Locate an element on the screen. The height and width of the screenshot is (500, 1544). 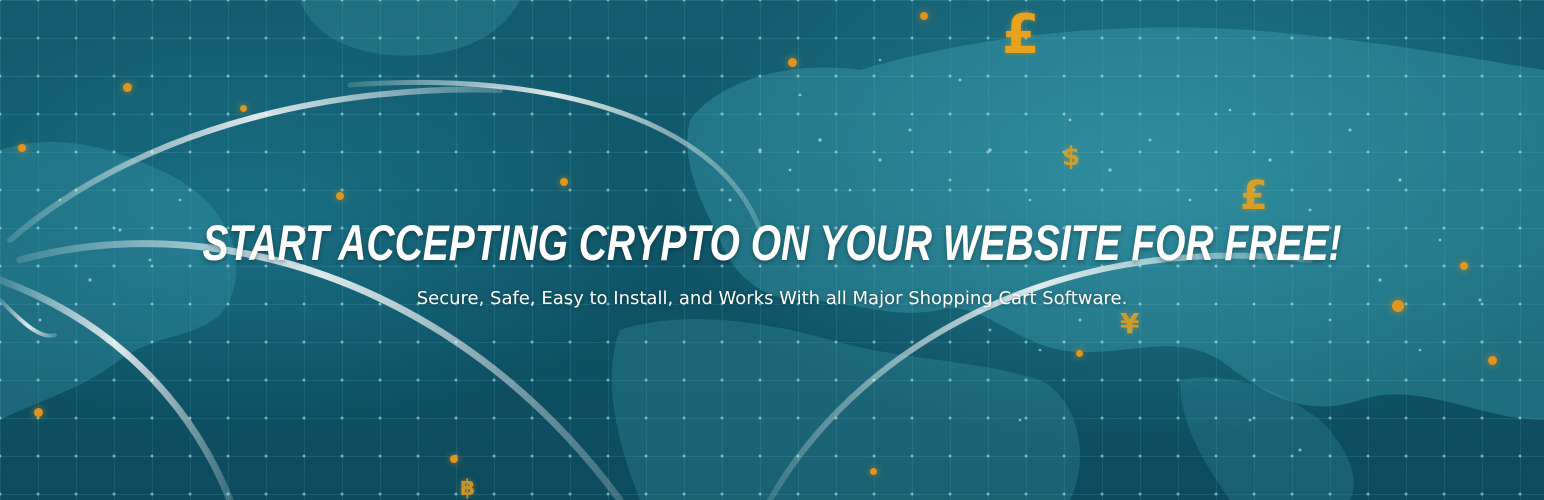
yen-icon: ¥ is located at coordinates (1130, 323).